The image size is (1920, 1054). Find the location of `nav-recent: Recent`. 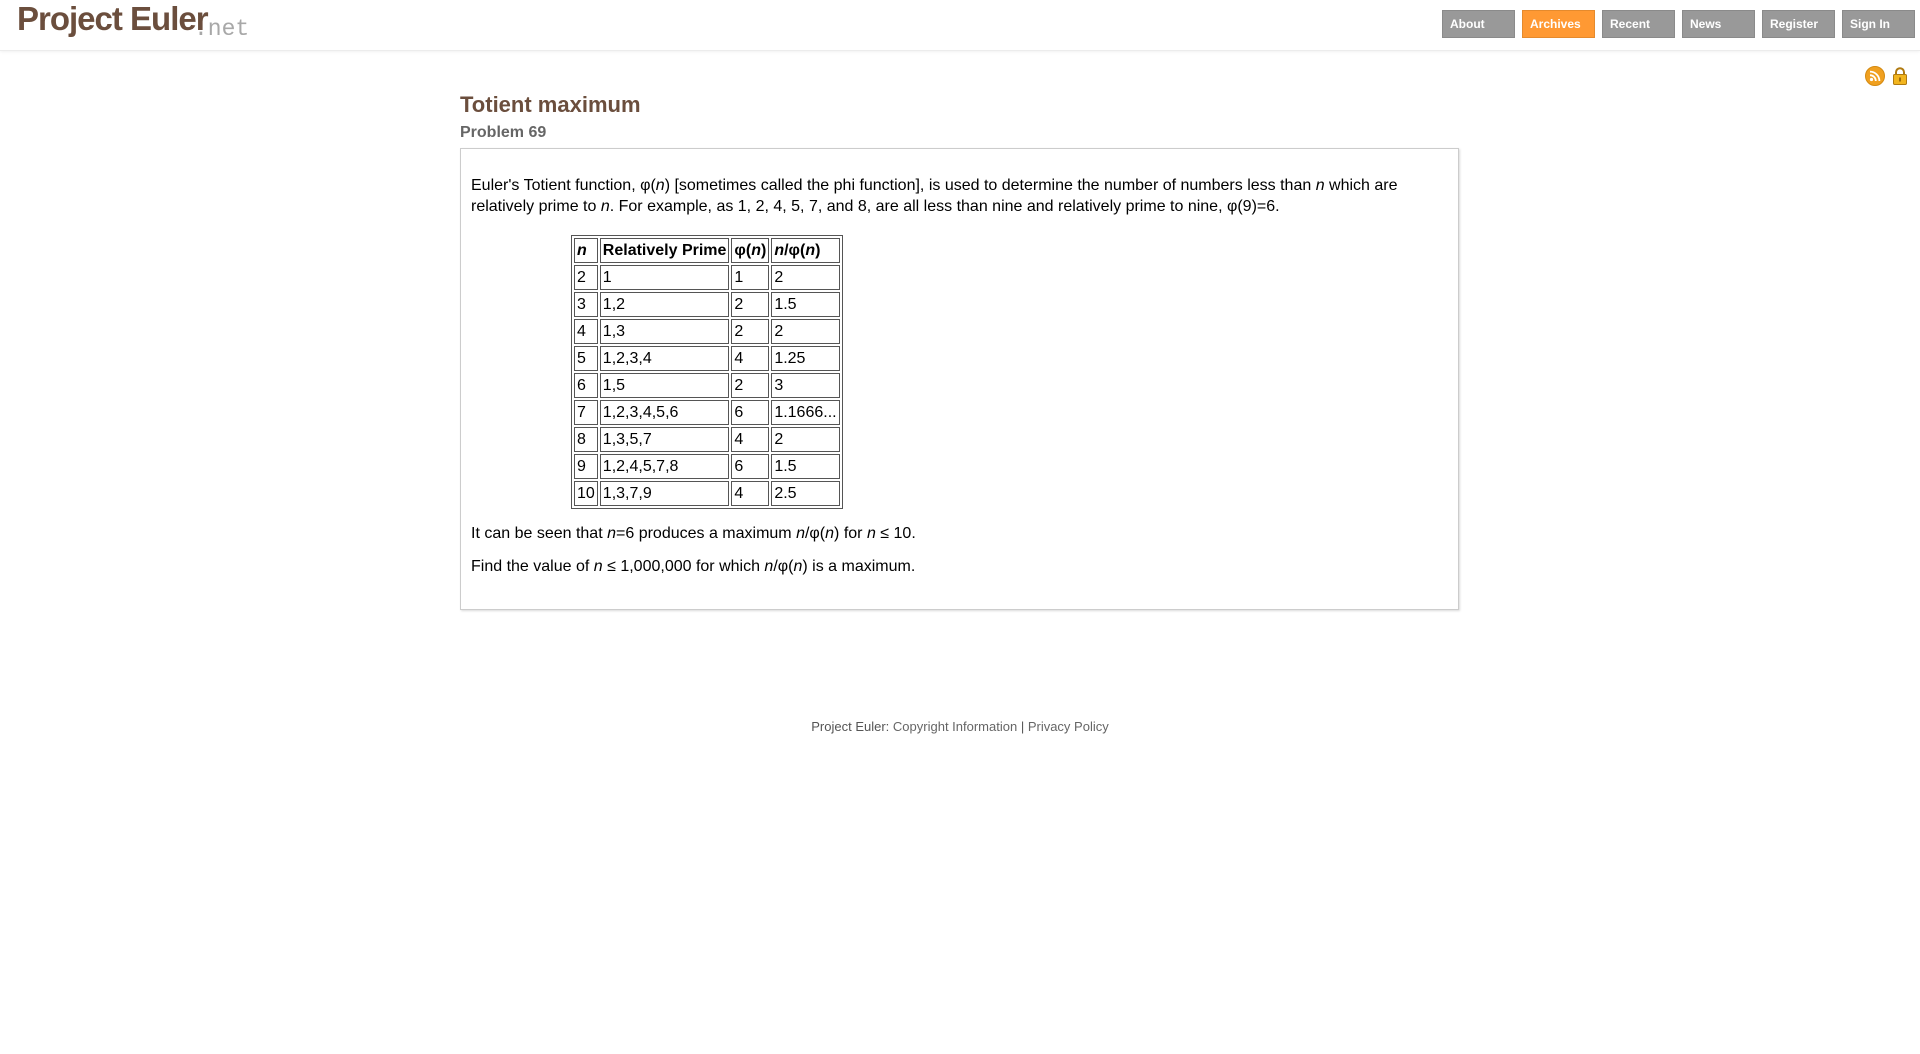

nav-recent: Recent is located at coordinates (1638, 24).